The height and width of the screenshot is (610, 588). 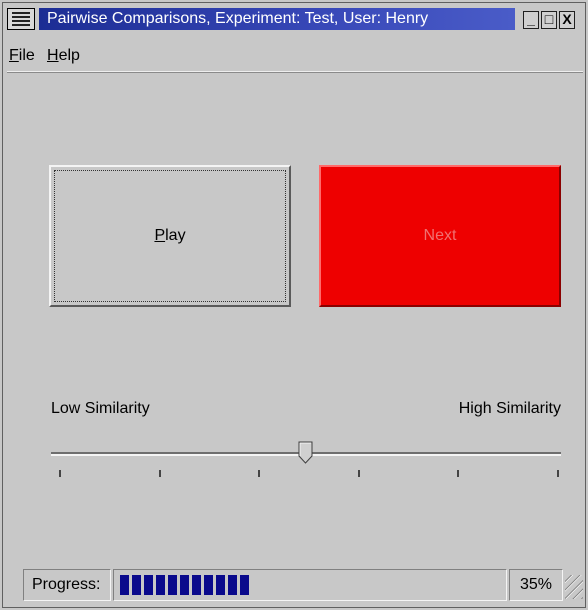 I want to click on next-button: Next, so click(x=440, y=236).